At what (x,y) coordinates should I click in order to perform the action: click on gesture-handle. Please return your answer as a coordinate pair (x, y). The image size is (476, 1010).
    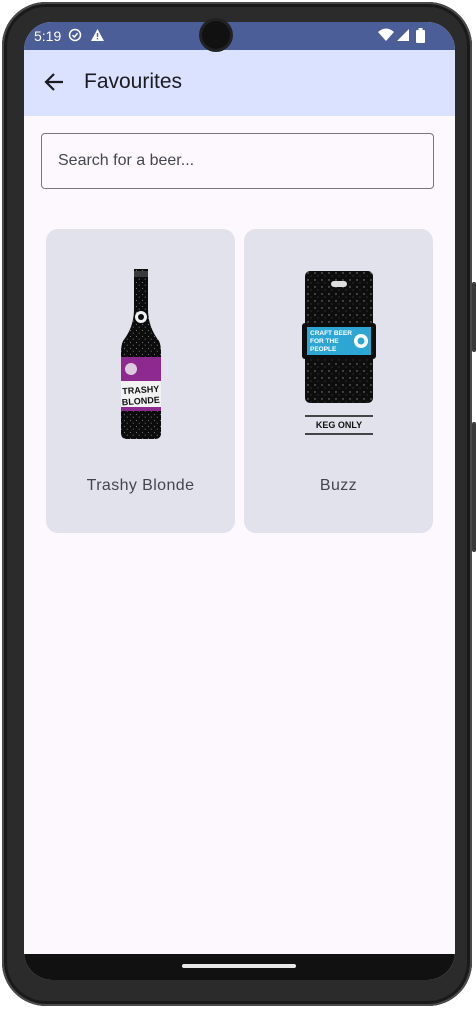
    Looking at the image, I should click on (239, 966).